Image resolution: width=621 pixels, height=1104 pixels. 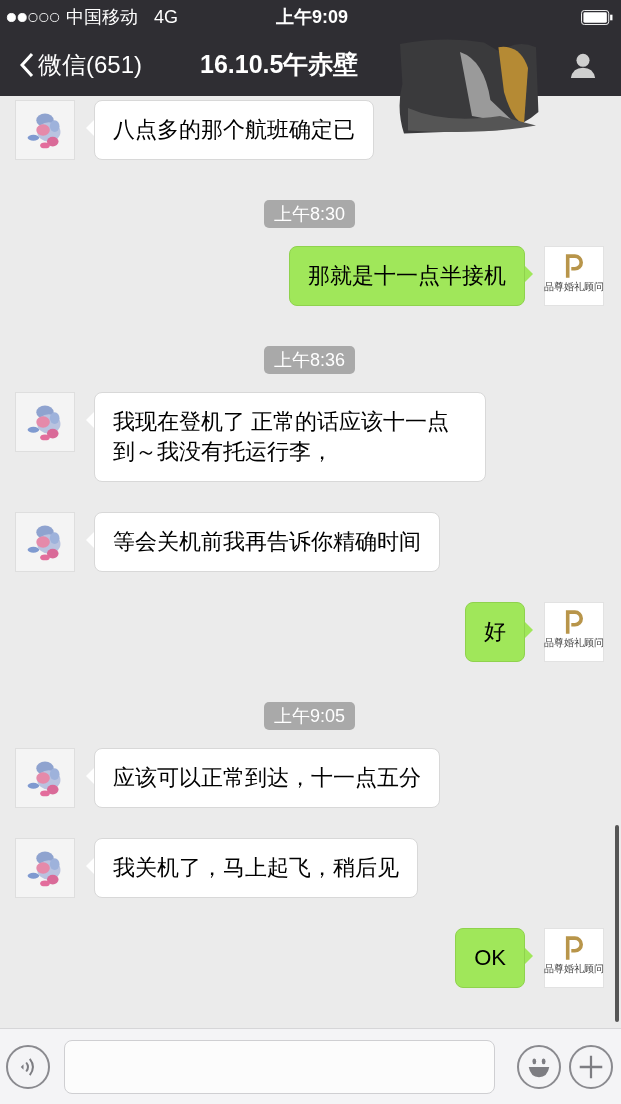 I want to click on message-bubble: 八点多的那个航班确定已, so click(x=234, y=130).